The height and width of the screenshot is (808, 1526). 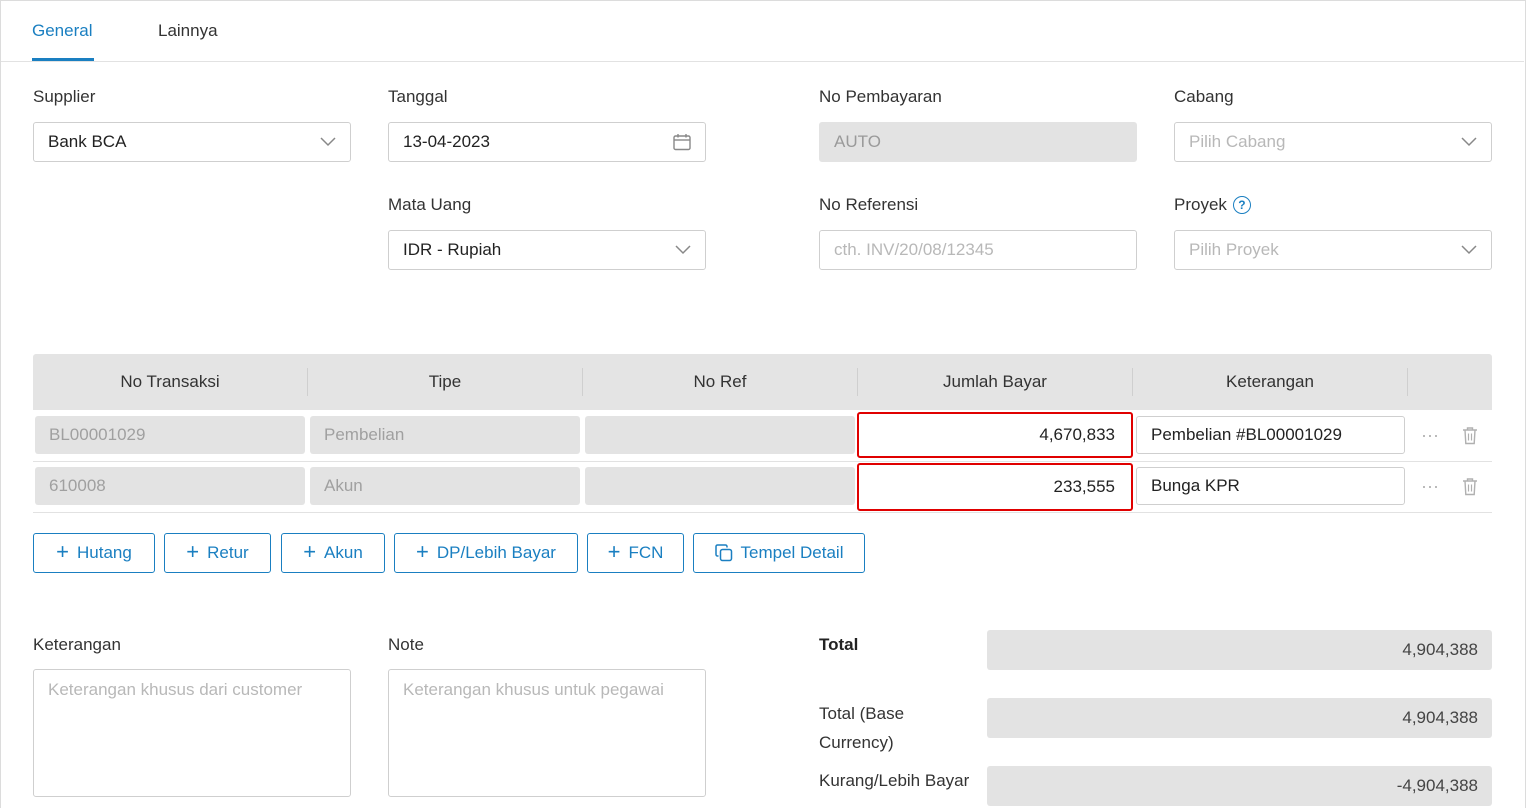 I want to click on supplier-label: Supplier, so click(x=64, y=96).